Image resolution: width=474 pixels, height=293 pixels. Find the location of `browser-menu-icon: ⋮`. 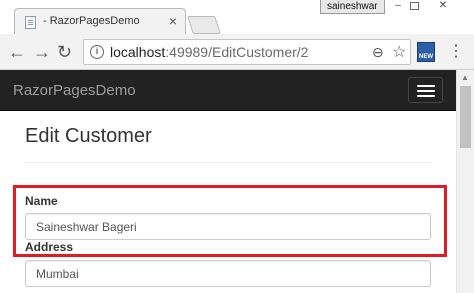

browser-menu-icon: ⋮ is located at coordinates (456, 52).